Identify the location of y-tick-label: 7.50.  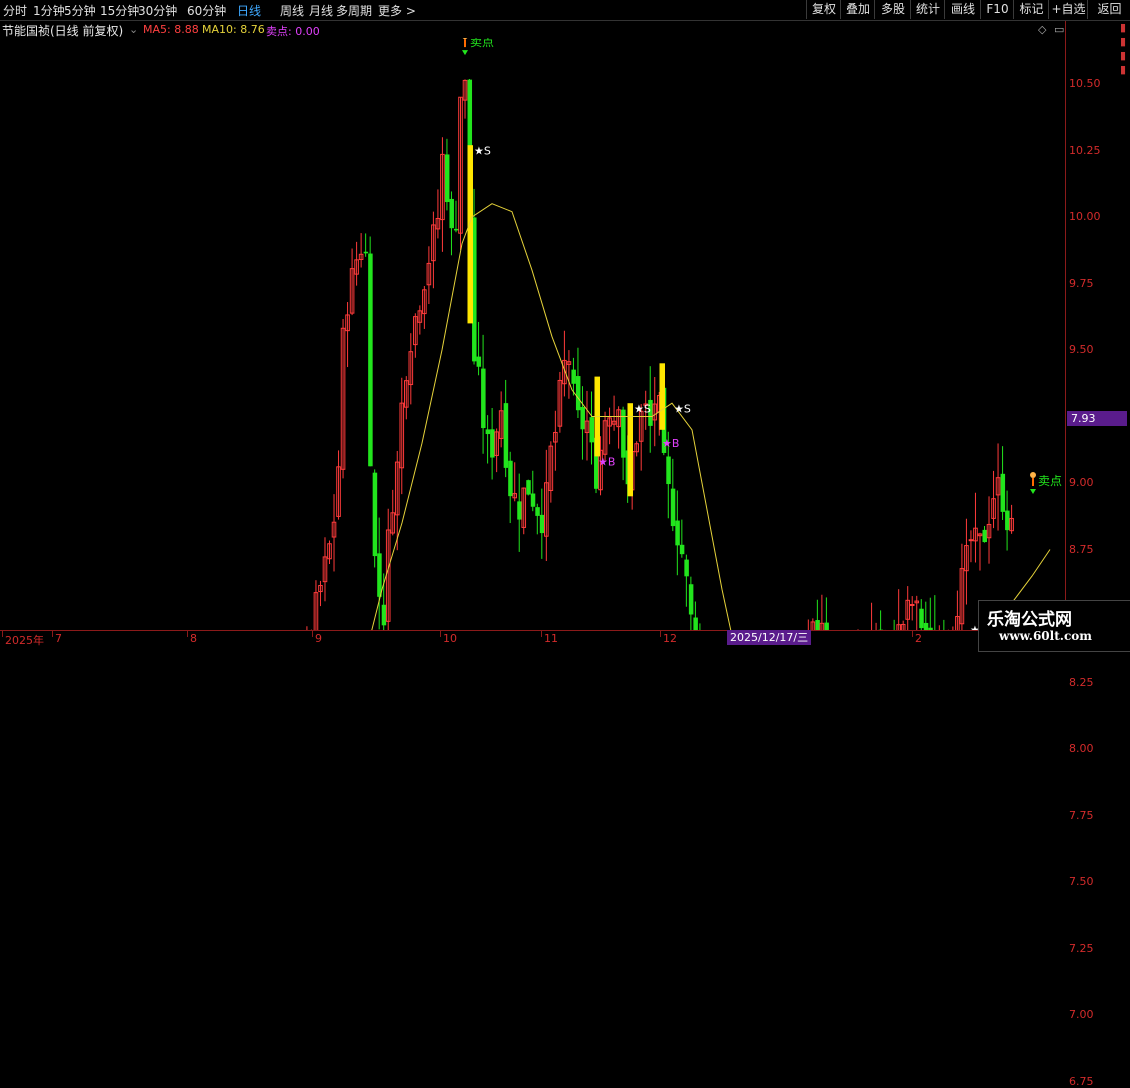
(1081, 881).